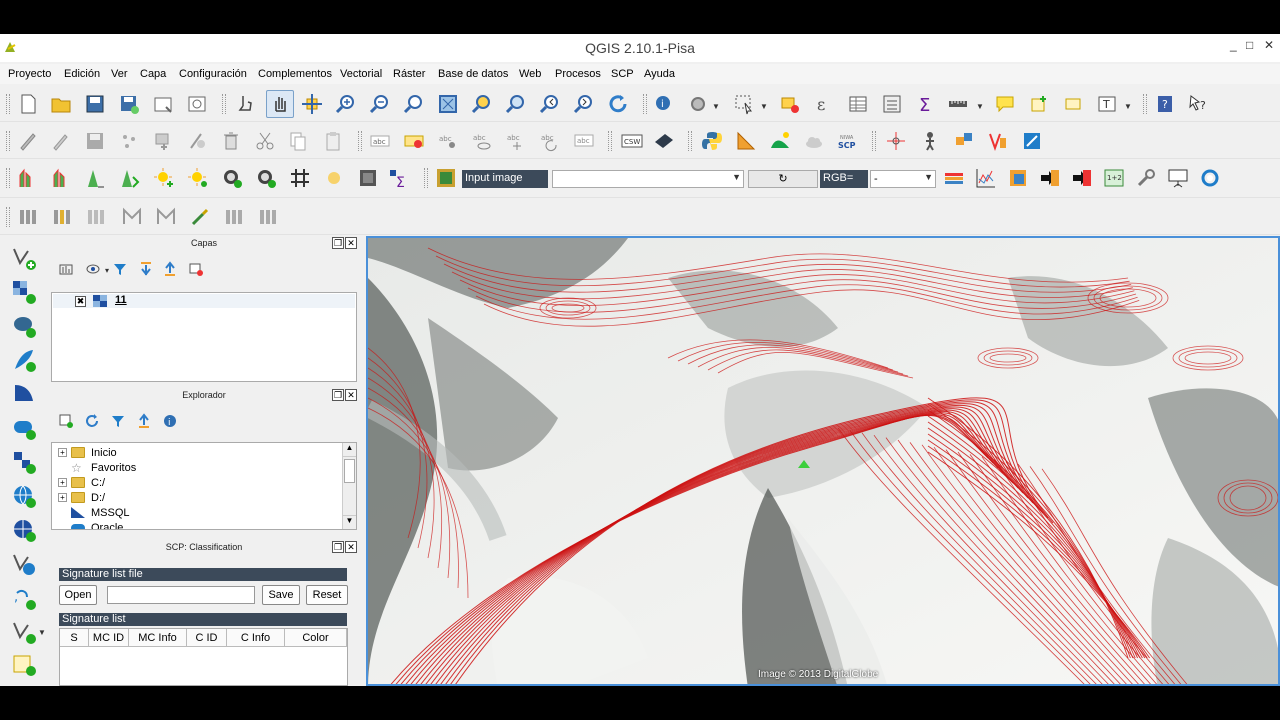 Image resolution: width=1280 pixels, height=720 pixels. What do you see at coordinates (1210, 178) in the screenshot?
I see `scp-cycle-button` at bounding box center [1210, 178].